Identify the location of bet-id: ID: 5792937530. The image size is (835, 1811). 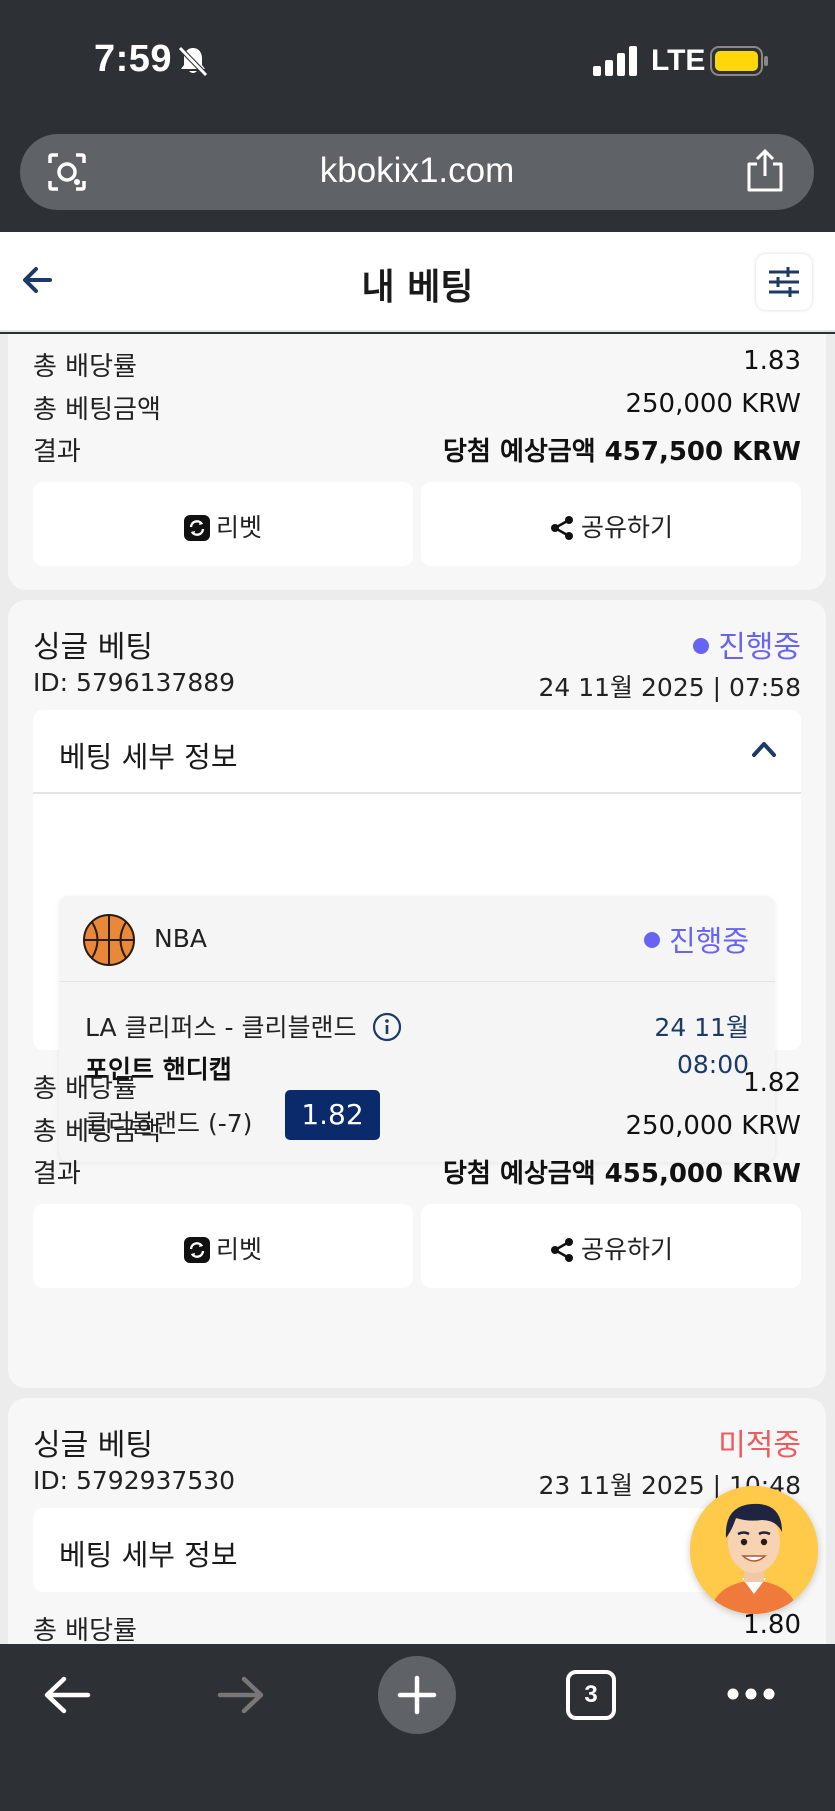
(134, 1480).